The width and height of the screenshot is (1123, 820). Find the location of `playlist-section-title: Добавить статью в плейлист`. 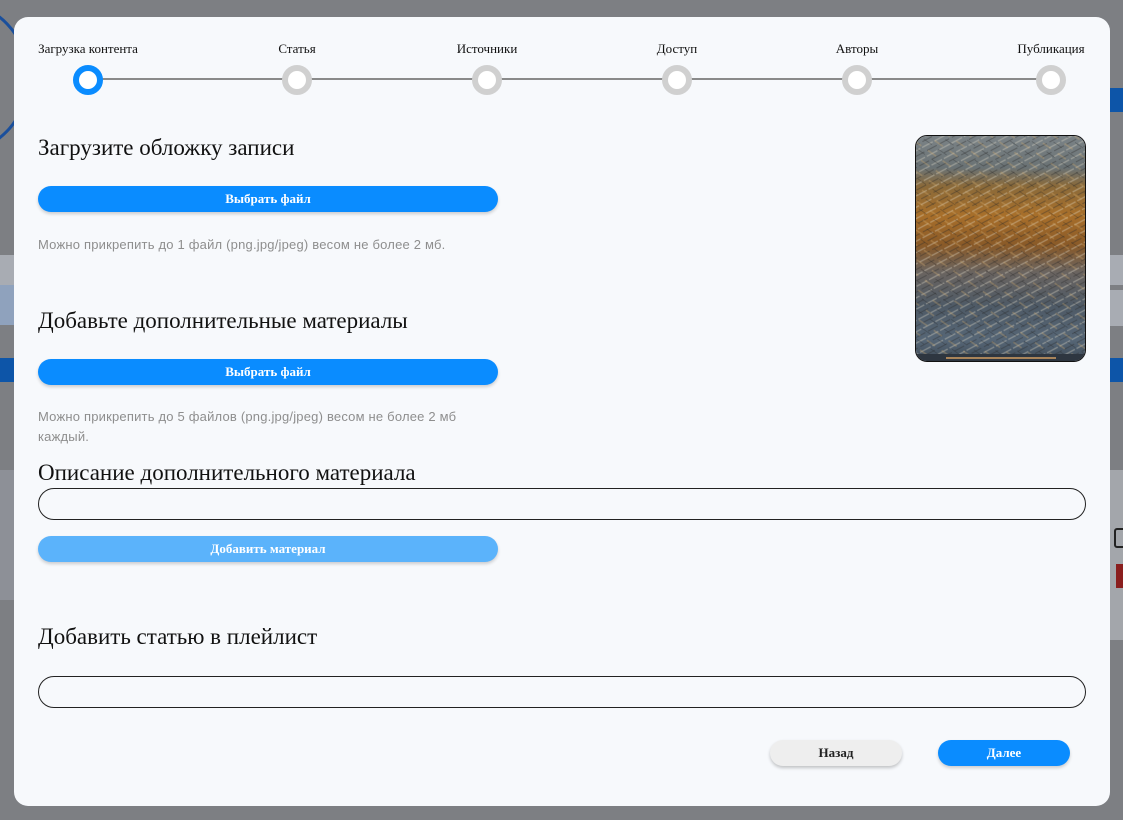

playlist-section-title: Добавить статью в плейлист is located at coordinates (178, 636).